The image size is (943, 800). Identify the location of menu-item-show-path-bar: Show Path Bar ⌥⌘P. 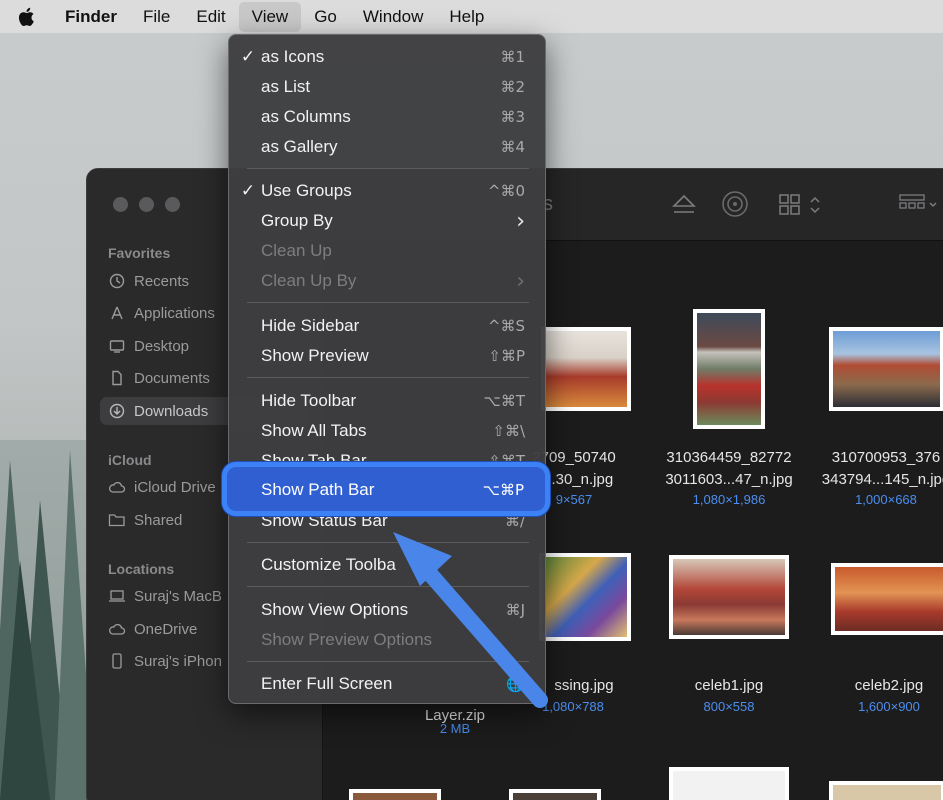
(386, 489).